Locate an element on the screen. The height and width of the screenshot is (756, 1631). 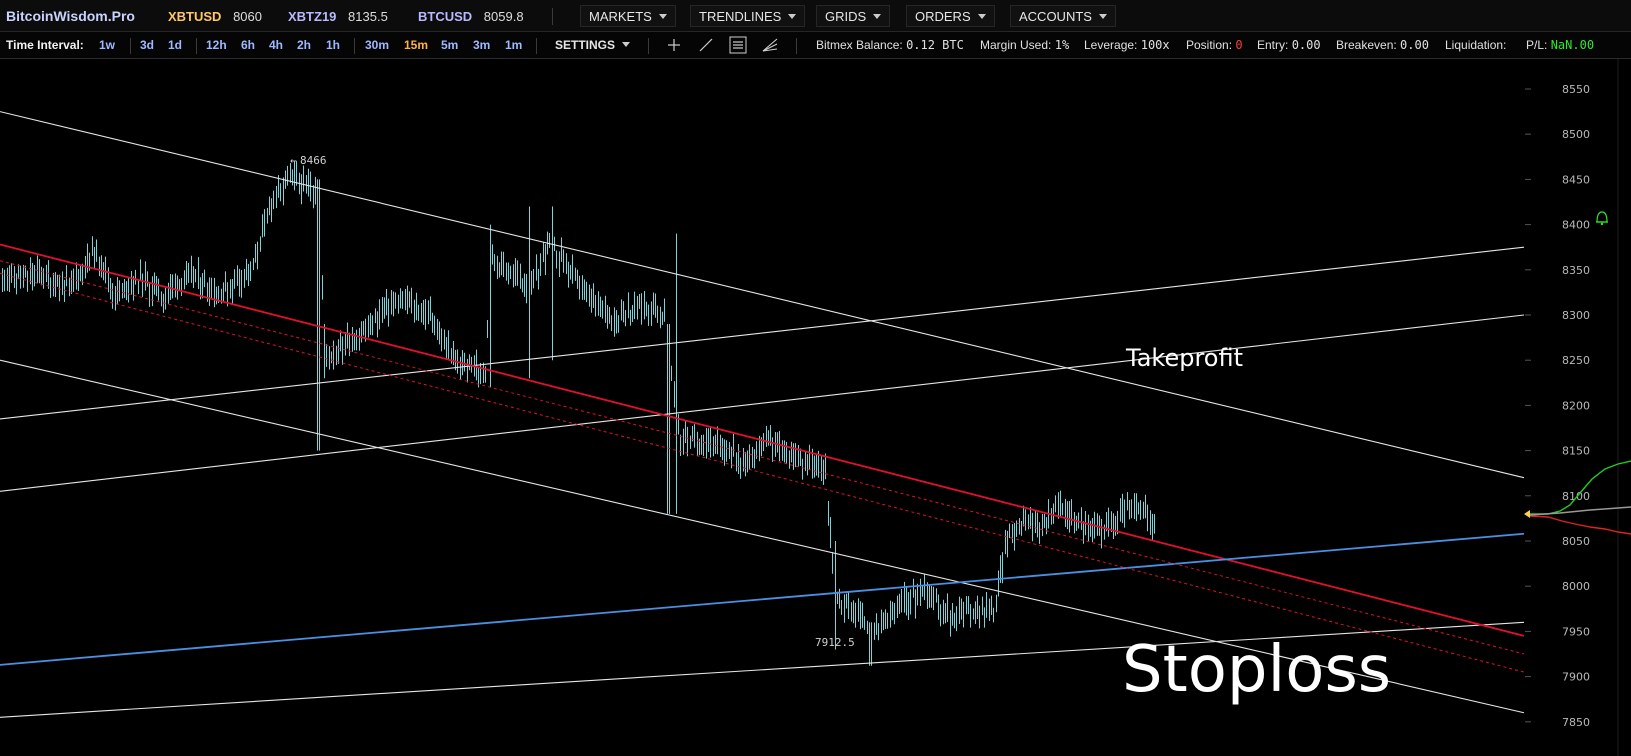
price-axis-label: 8200 is located at coordinates (1576, 405).